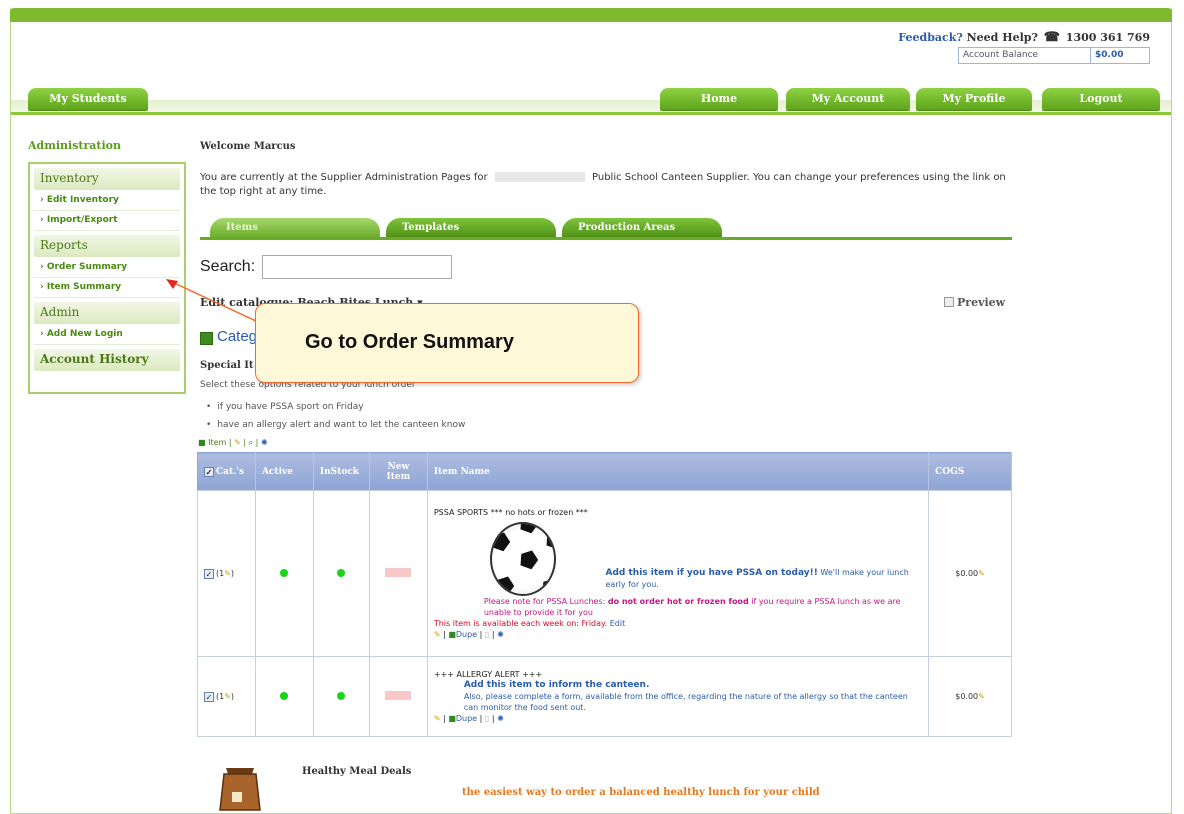 This screenshot has height=814, width=1184. What do you see at coordinates (226, 471) in the screenshot?
I see `column-header-cats: ✓ Cat.'s` at bounding box center [226, 471].